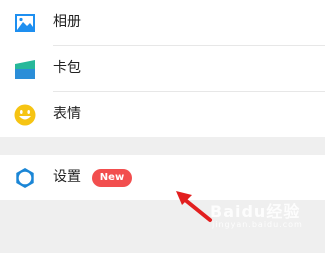 This screenshot has height=253, width=325. What do you see at coordinates (25, 23) in the screenshot?
I see `photo-album-icon` at bounding box center [25, 23].